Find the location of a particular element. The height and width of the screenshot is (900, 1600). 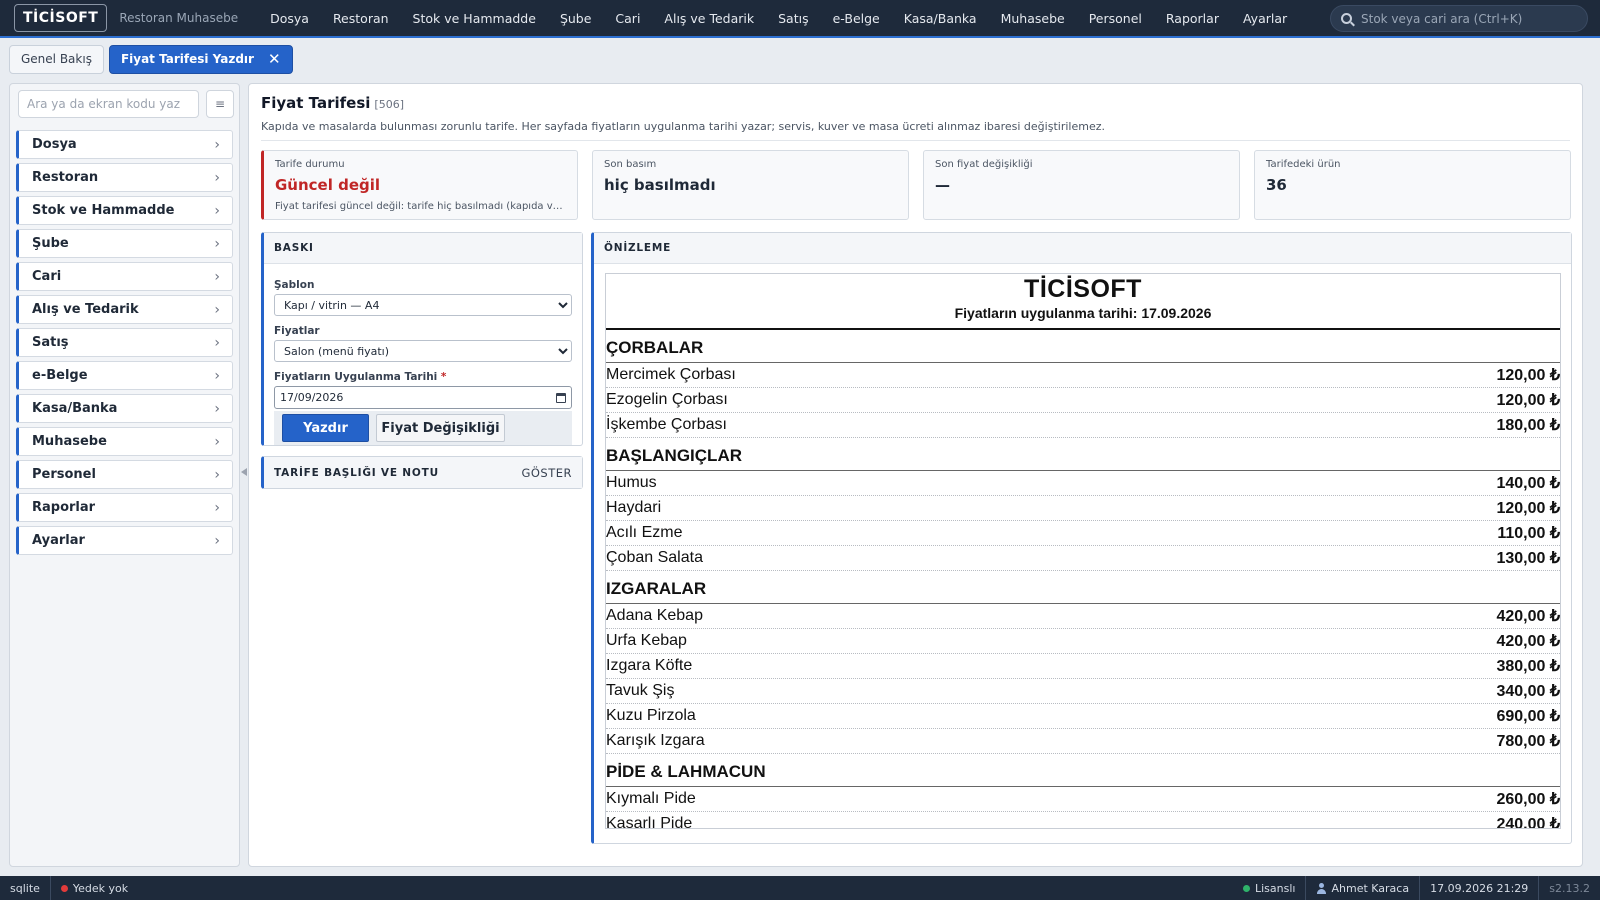

preview-item-name: Ezogelin Çorbası is located at coordinates (667, 399).